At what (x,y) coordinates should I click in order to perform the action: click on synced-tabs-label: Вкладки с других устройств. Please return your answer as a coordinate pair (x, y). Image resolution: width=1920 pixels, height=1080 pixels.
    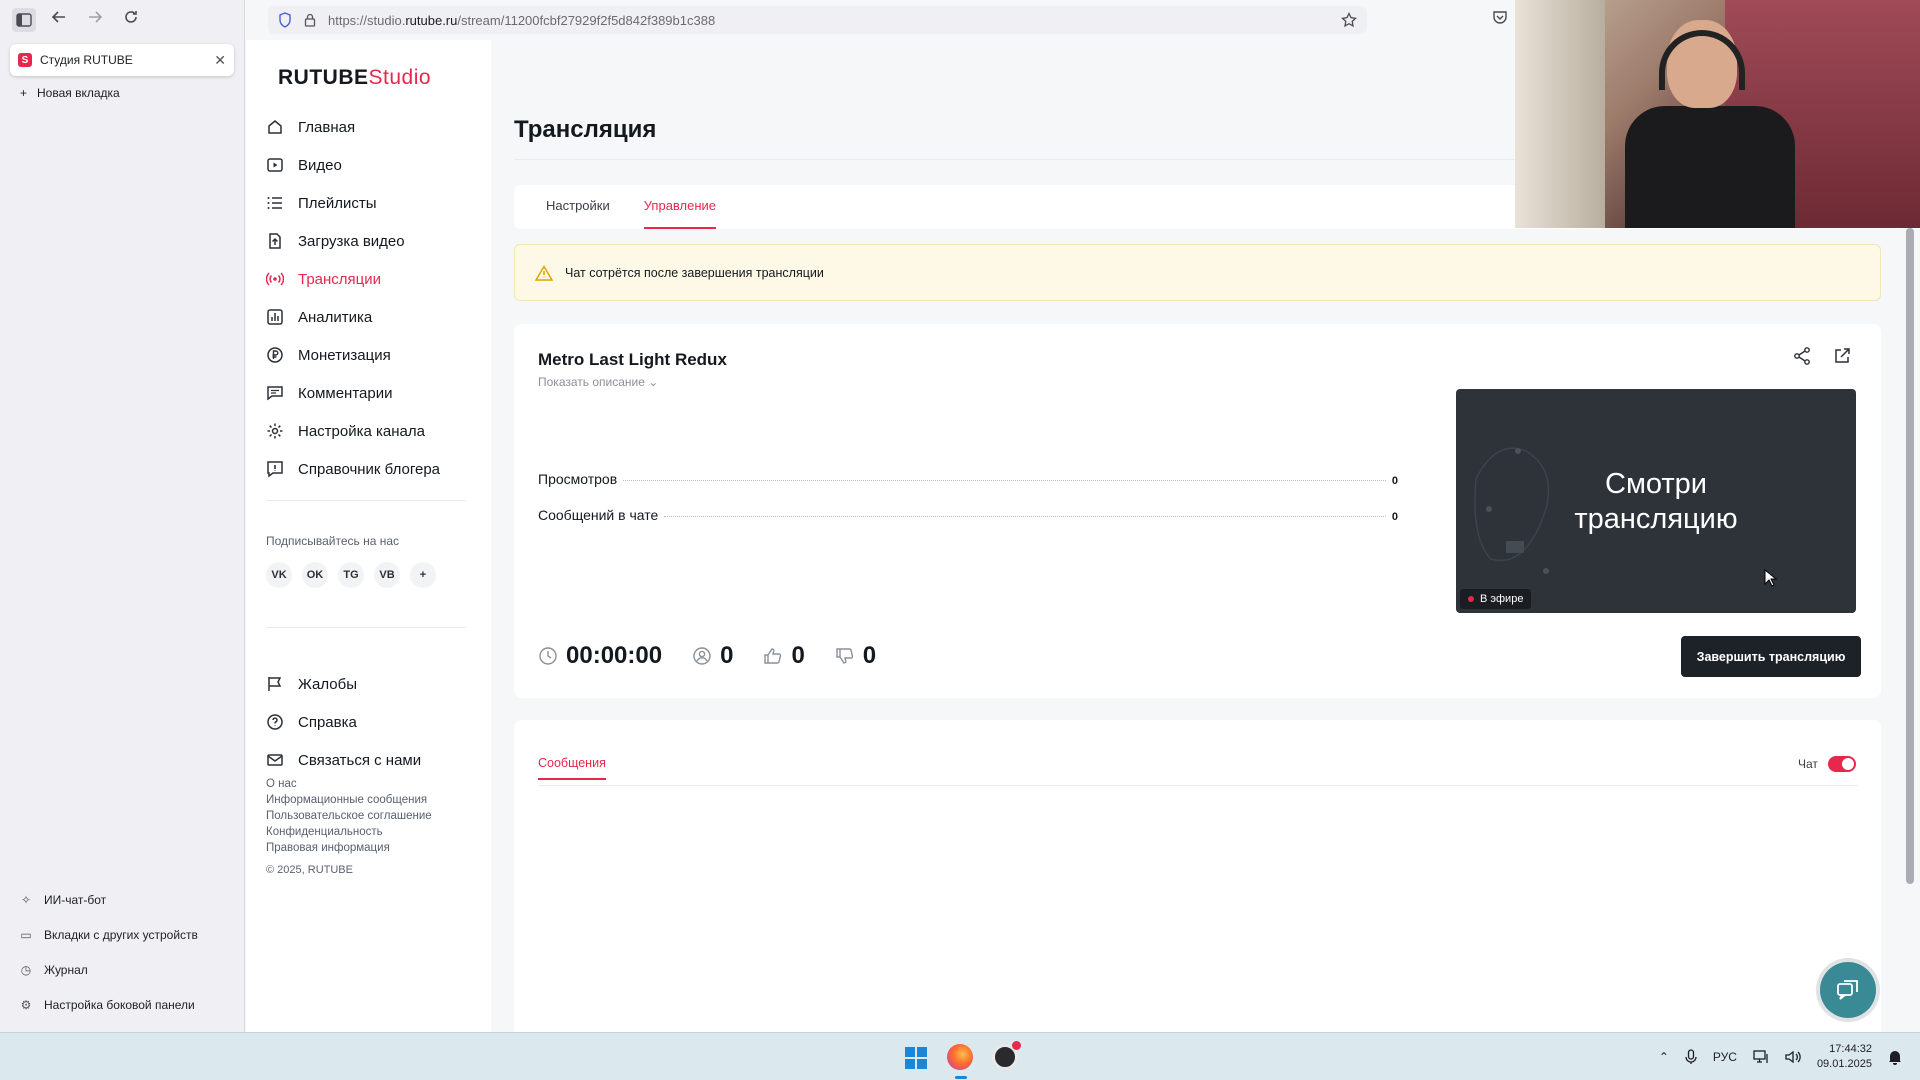
    Looking at the image, I should click on (121, 934).